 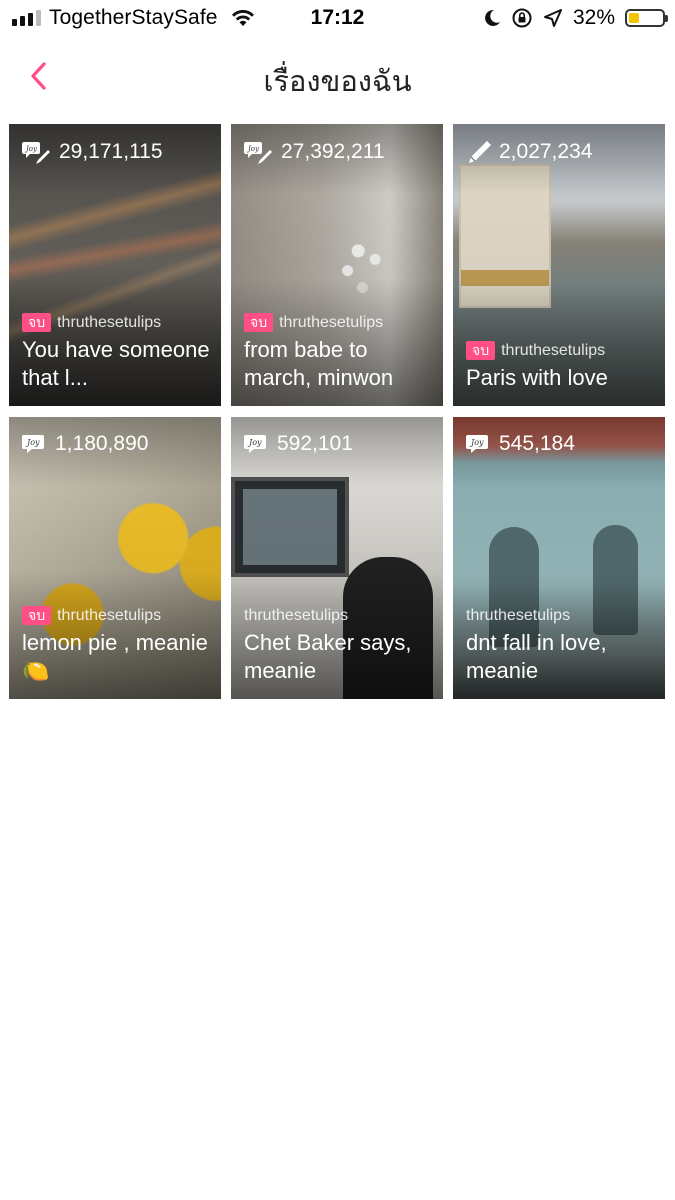 I want to click on read-count: 27,392,211, so click(x=333, y=151).